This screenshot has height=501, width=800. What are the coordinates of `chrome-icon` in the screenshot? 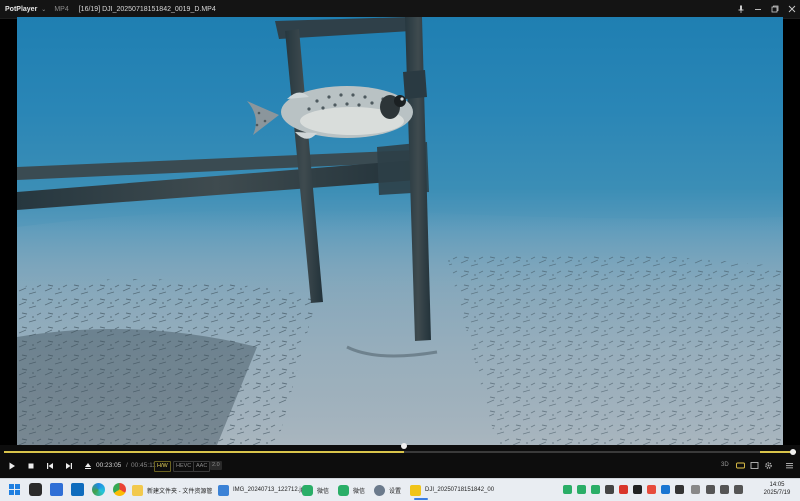 It's located at (119, 489).